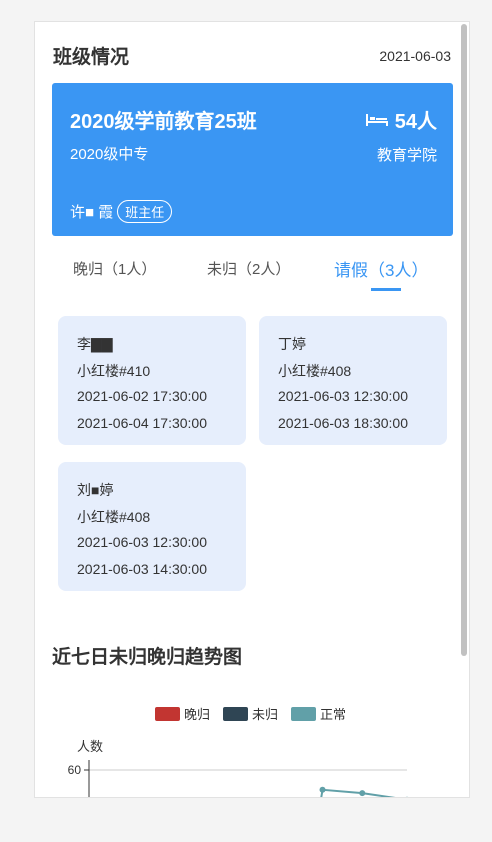 The image size is (492, 842). I want to click on class-type: 2020级中专, so click(109, 154).